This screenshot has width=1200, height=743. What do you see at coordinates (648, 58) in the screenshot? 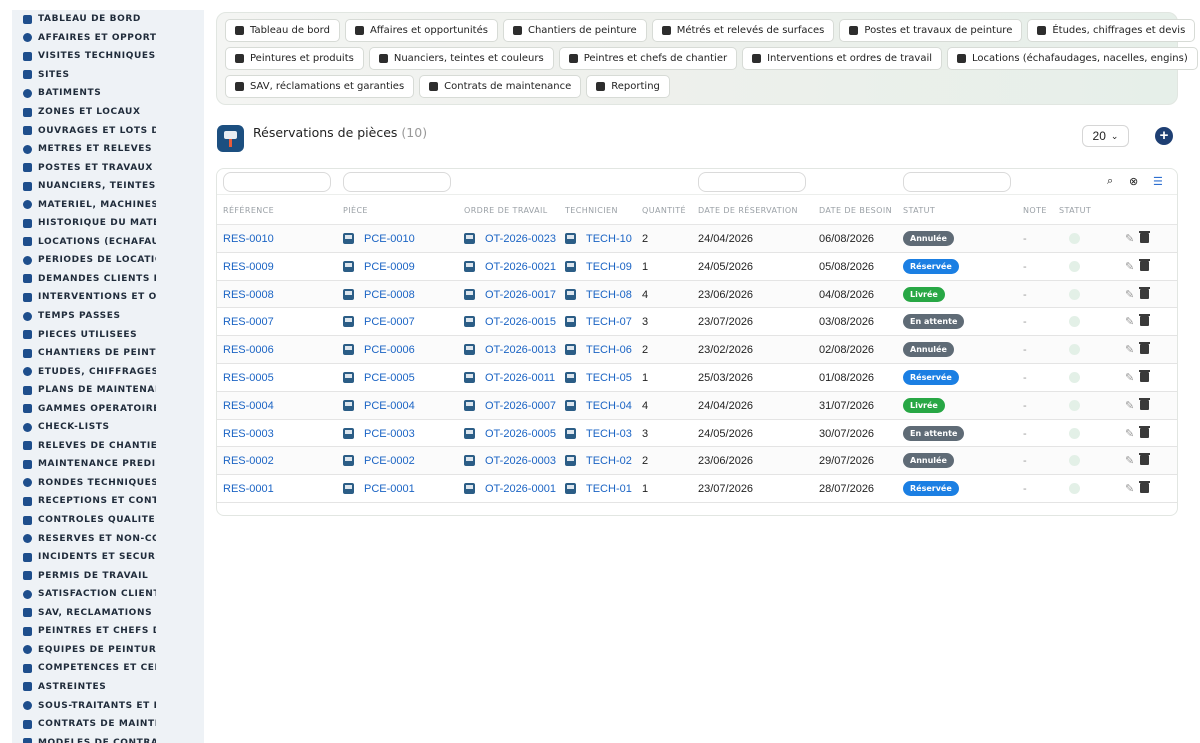
I see `nav-button: Peintres et chefs de chantier` at bounding box center [648, 58].